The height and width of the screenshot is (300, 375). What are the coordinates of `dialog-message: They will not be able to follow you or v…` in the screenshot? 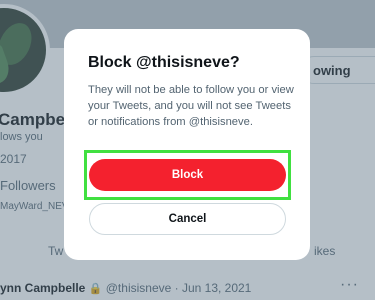 It's located at (191, 106).